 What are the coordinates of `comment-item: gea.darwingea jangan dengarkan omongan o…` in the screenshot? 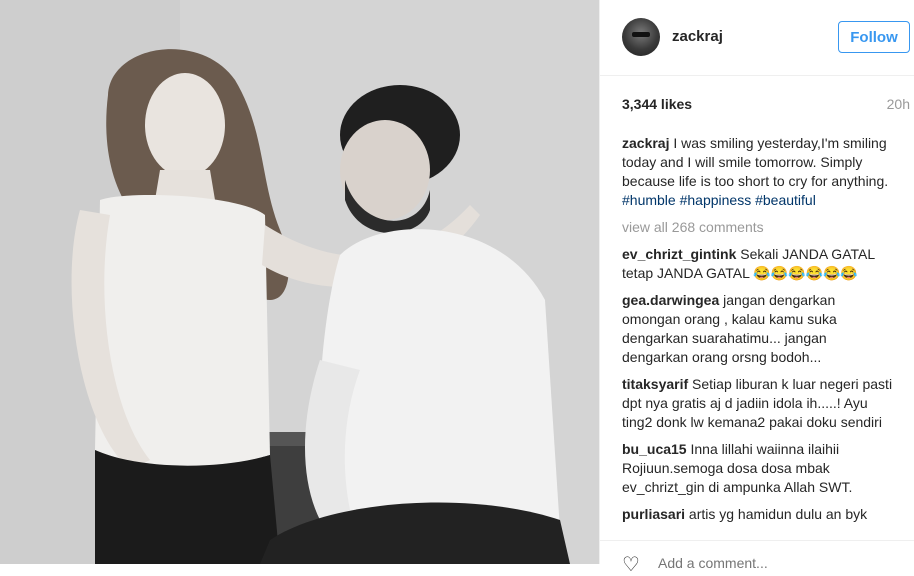 It's located at (758, 329).